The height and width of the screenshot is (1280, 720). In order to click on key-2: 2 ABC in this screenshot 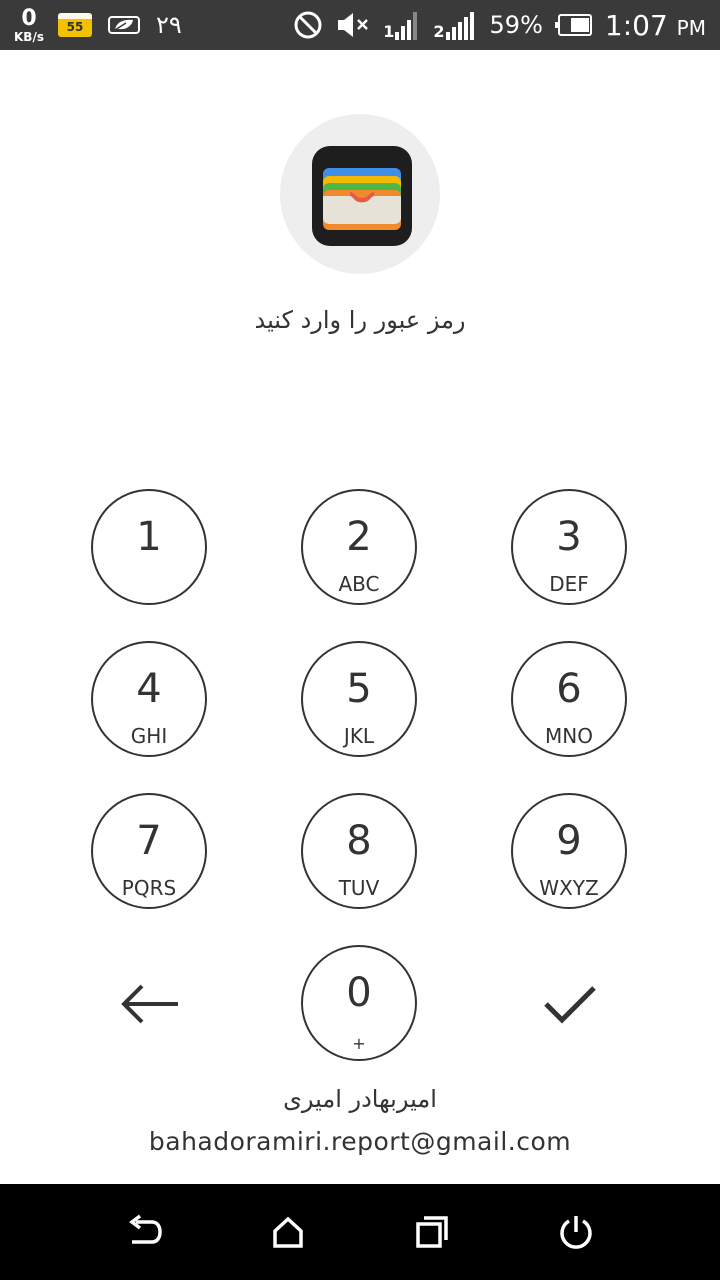, I will do `click(359, 547)`.